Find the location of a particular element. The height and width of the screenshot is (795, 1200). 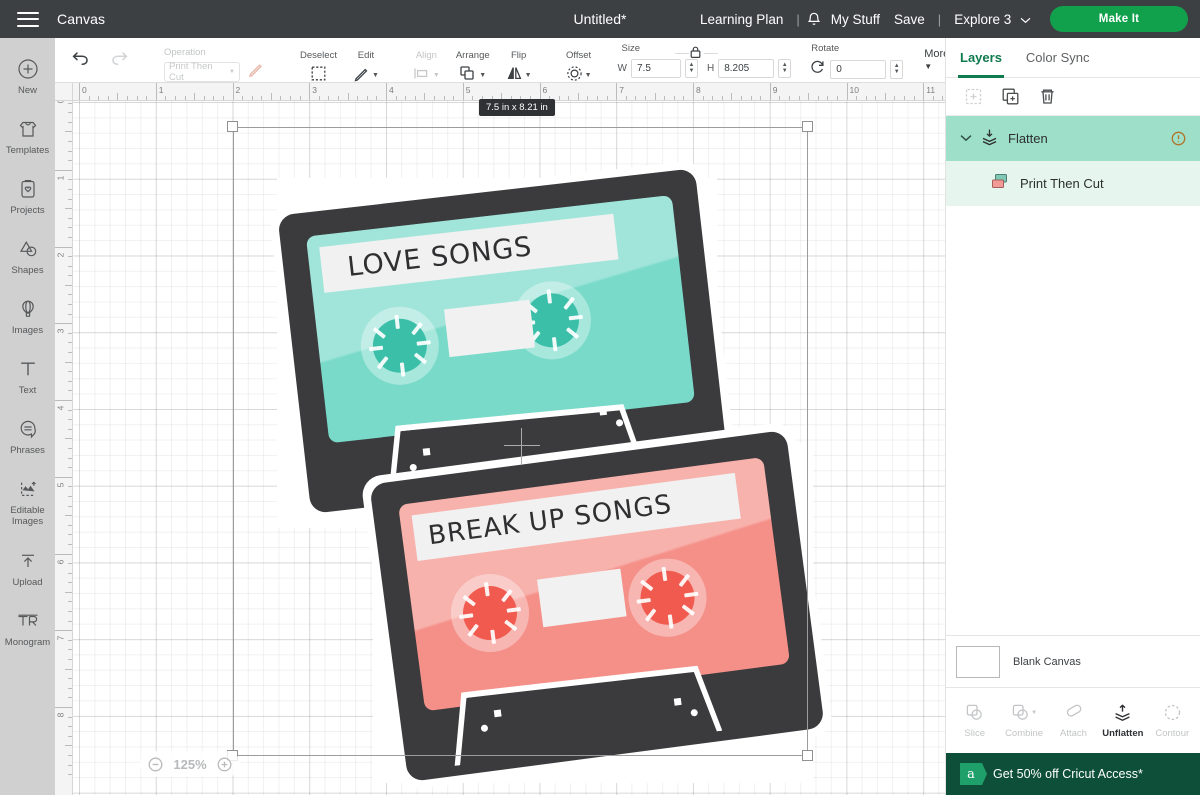

zoom-control: 125% is located at coordinates (190, 764).